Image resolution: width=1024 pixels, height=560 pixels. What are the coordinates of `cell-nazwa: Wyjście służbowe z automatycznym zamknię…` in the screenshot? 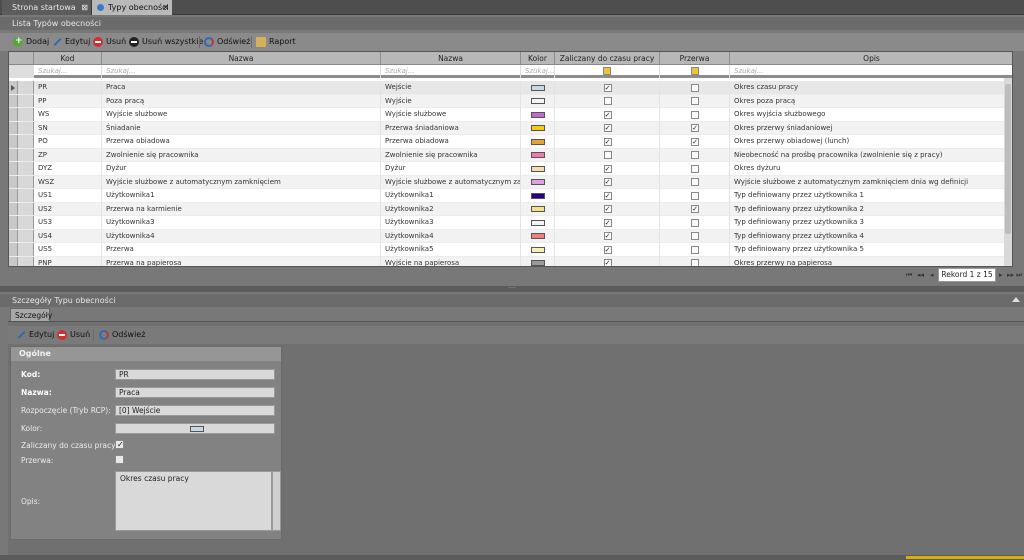 It's located at (241, 182).